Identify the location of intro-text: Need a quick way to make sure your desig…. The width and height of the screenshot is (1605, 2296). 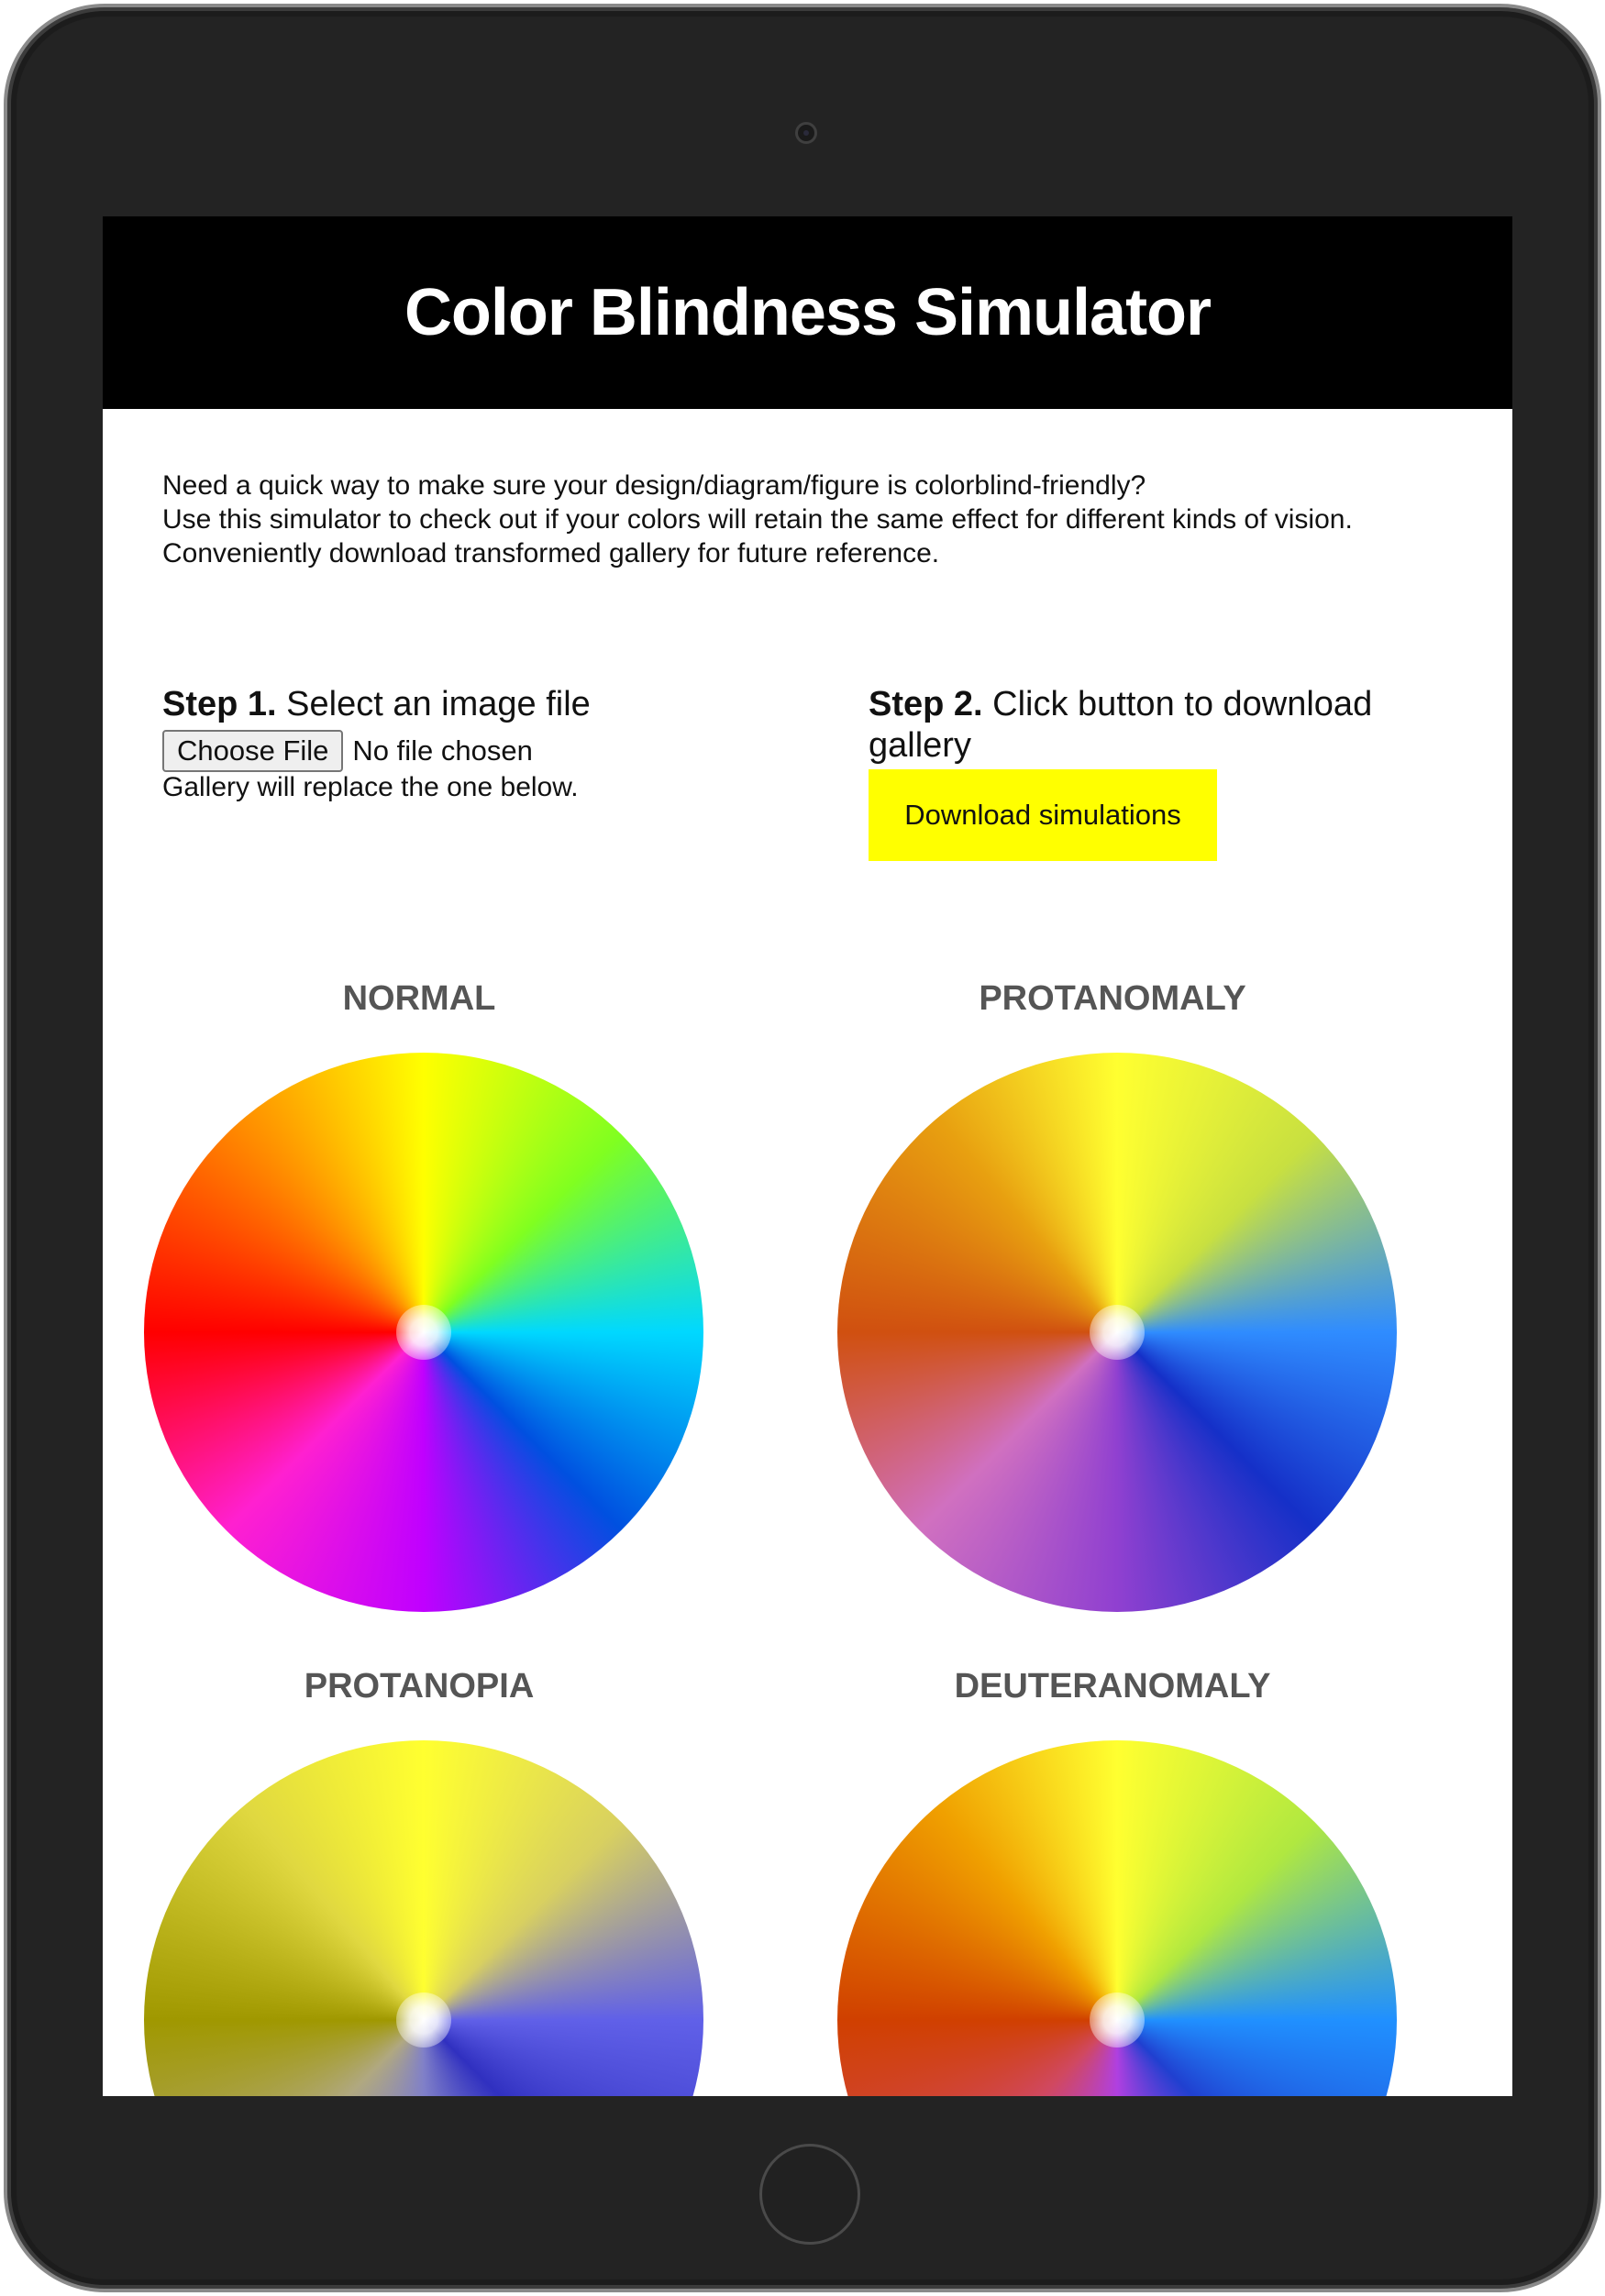
(813, 519).